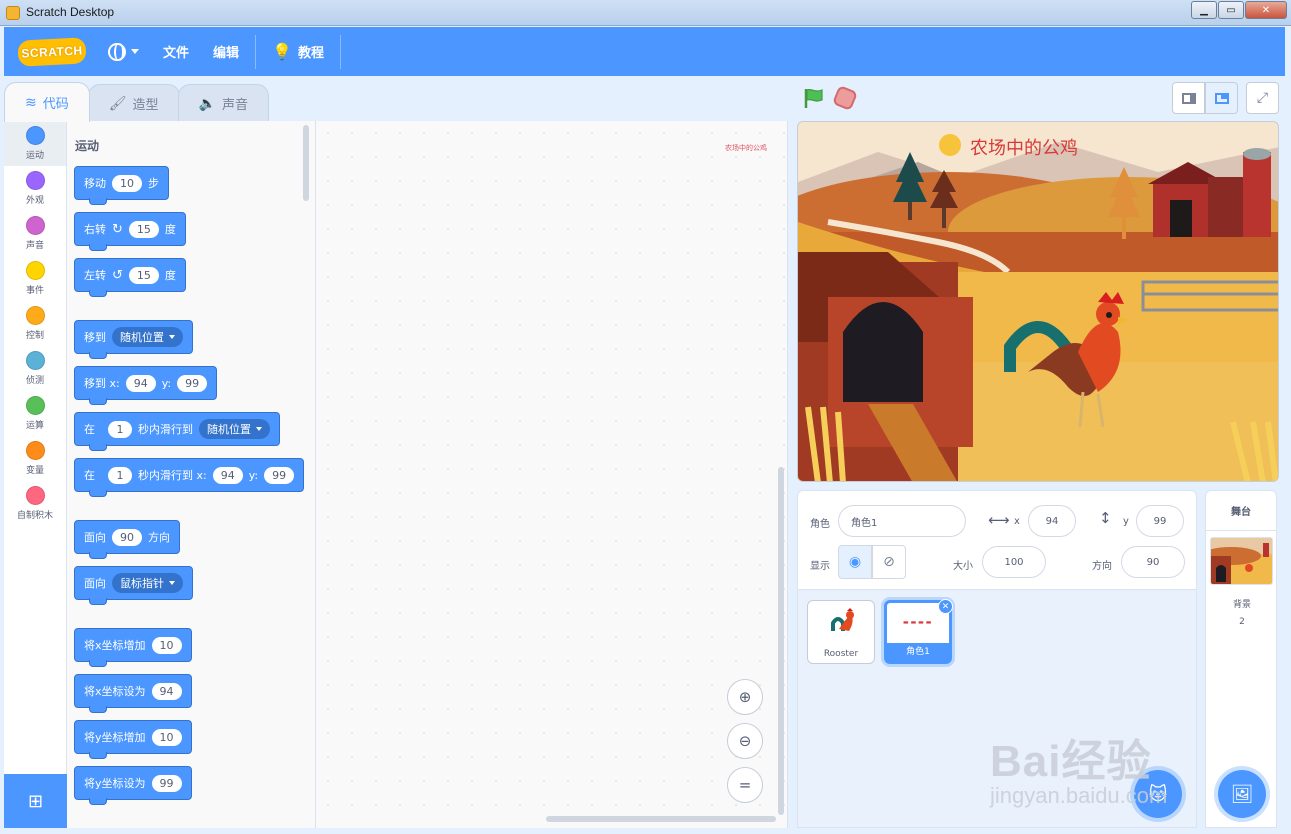 Image resolution: width=1291 pixels, height=834 pixels. Describe the element at coordinates (1188, 98) in the screenshot. I see `small-stage-button` at that location.